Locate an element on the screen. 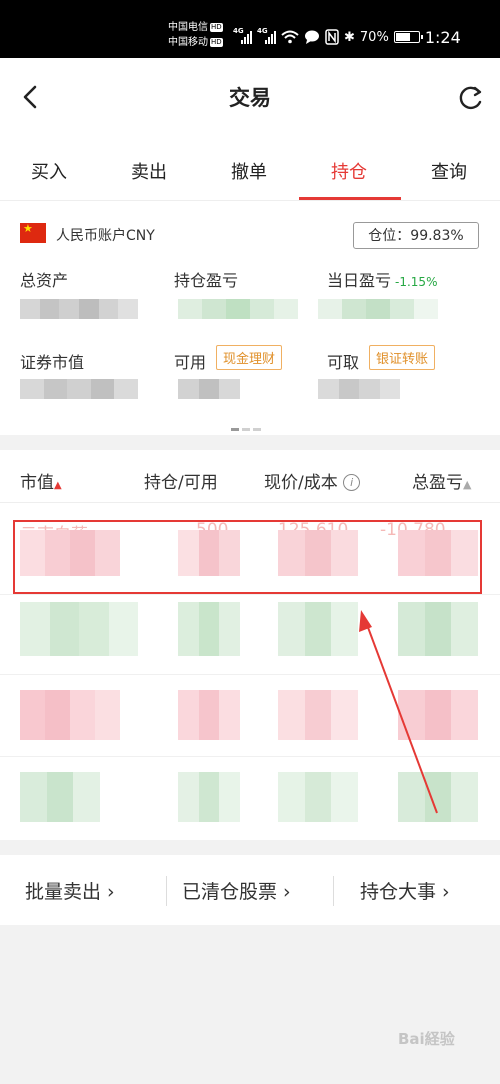 Image resolution: width=500 pixels, height=1084 pixels. tab-sell: 卖出 is located at coordinates (149, 171).